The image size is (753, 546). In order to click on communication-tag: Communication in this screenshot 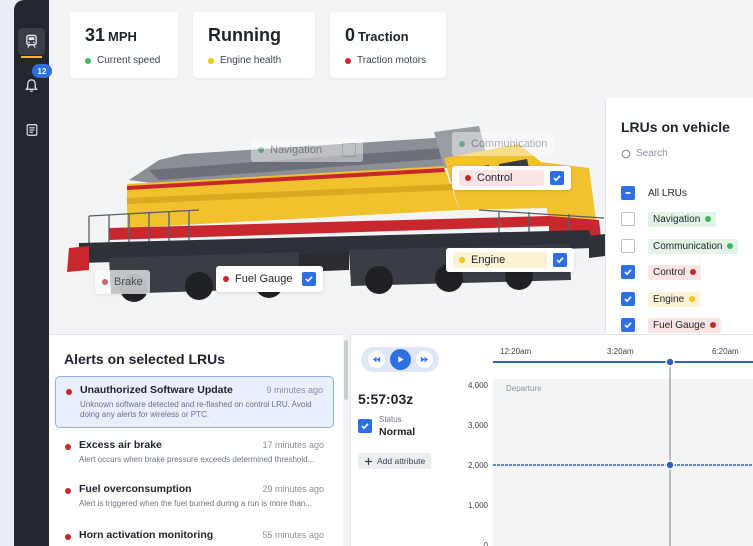, I will do `click(503, 144)`.